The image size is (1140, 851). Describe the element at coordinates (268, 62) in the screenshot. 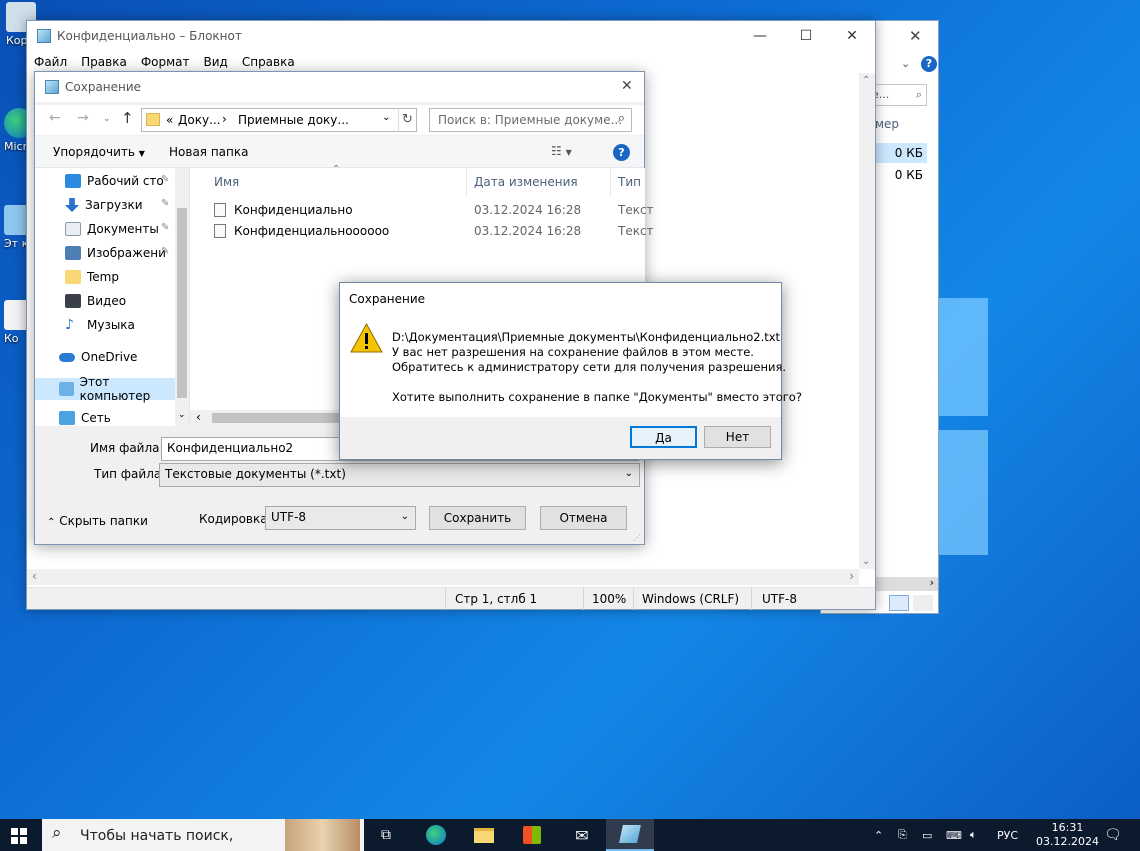

I see `menu-help: Справка` at that location.